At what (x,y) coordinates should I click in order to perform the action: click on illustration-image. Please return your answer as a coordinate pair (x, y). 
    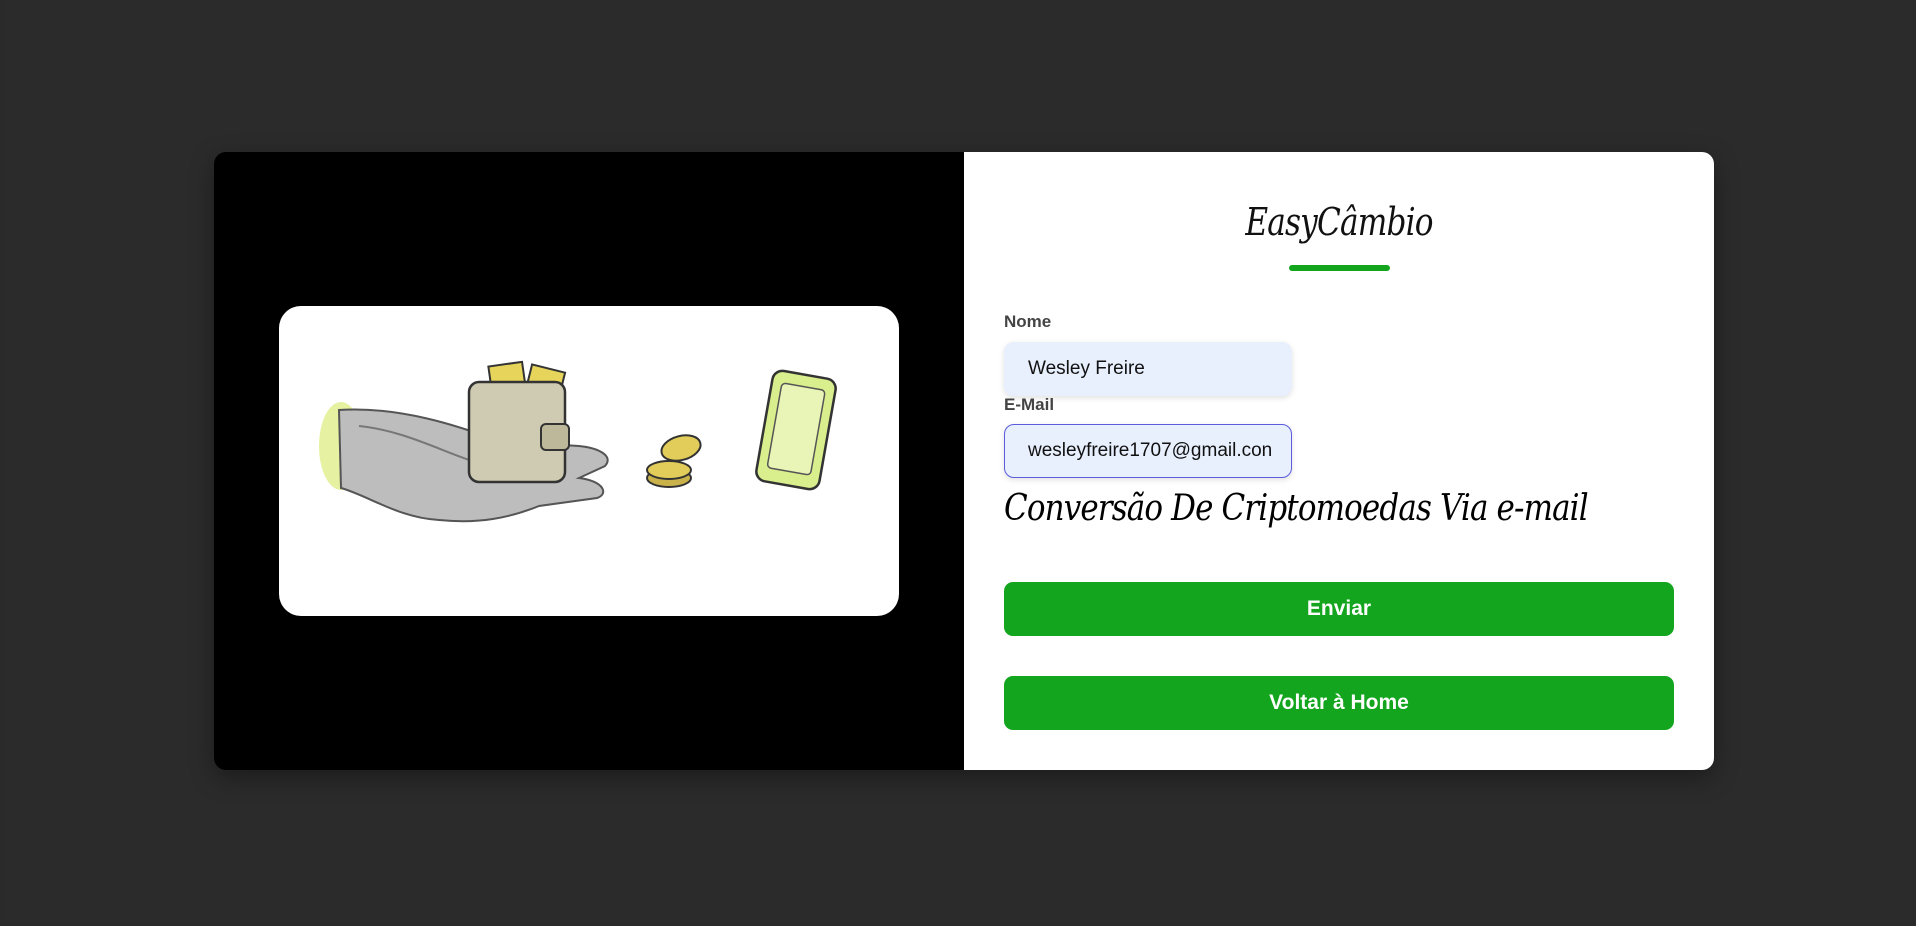
    Looking at the image, I should click on (589, 461).